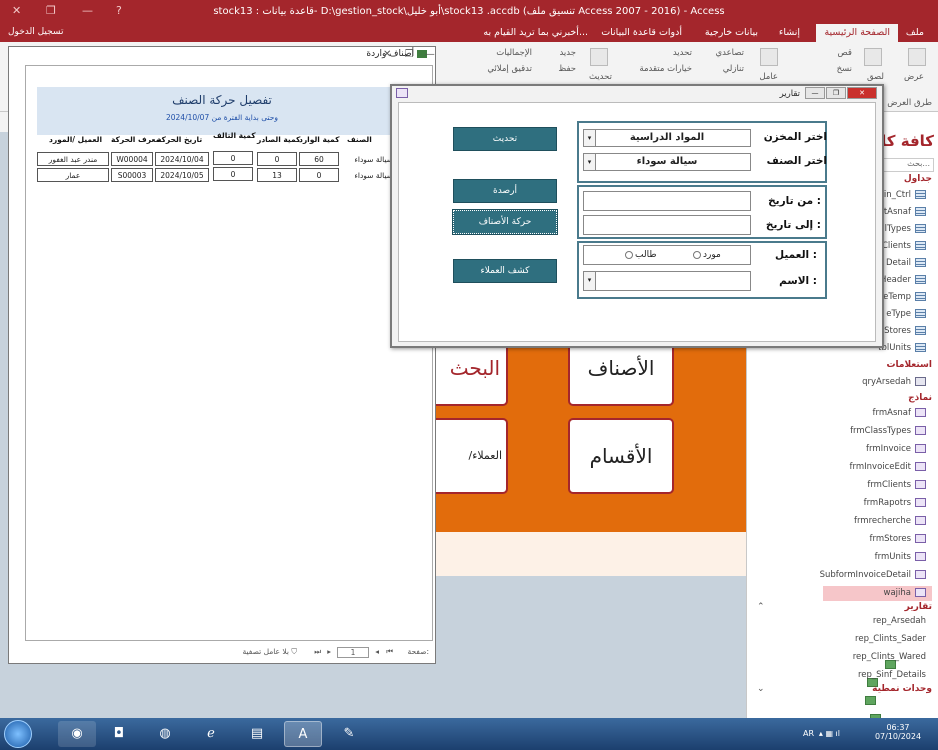 The image size is (938, 750). What do you see at coordinates (905, 331) in the screenshot?
I see `nav-table-item: Stores` at bounding box center [905, 331].